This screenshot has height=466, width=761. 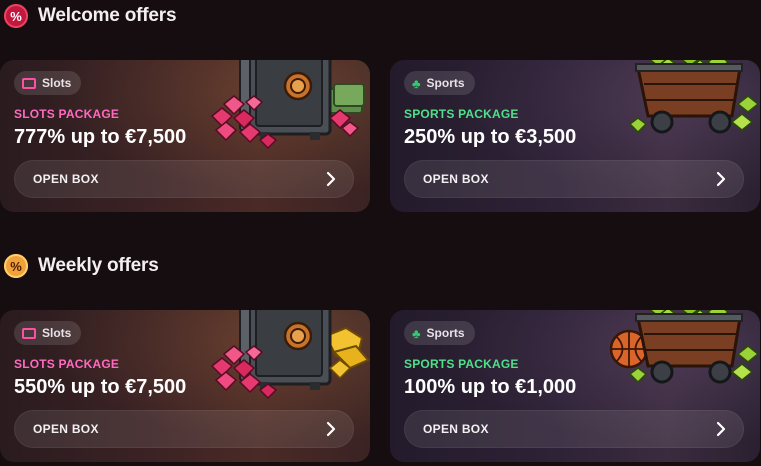 What do you see at coordinates (490, 137) in the screenshot?
I see `offer-amount: 250% up to €3,500` at bounding box center [490, 137].